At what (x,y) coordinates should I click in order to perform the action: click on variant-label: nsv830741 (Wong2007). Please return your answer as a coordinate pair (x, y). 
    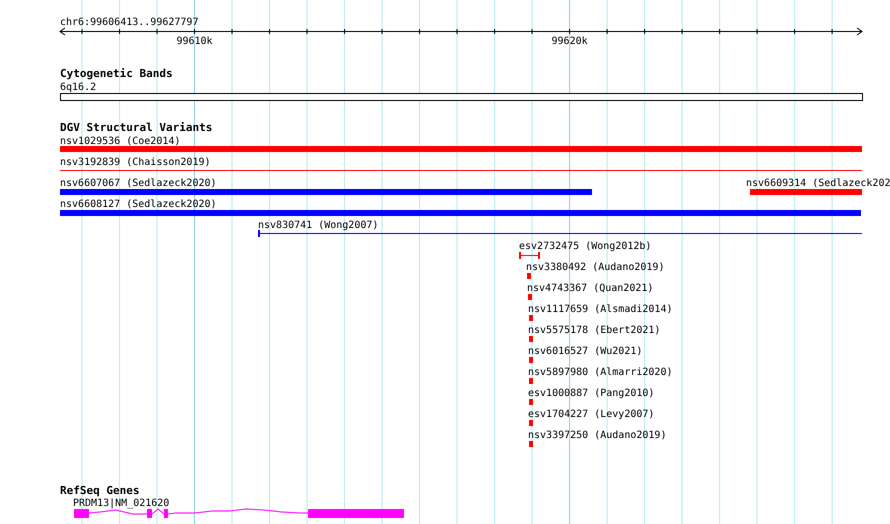
    Looking at the image, I should click on (318, 225).